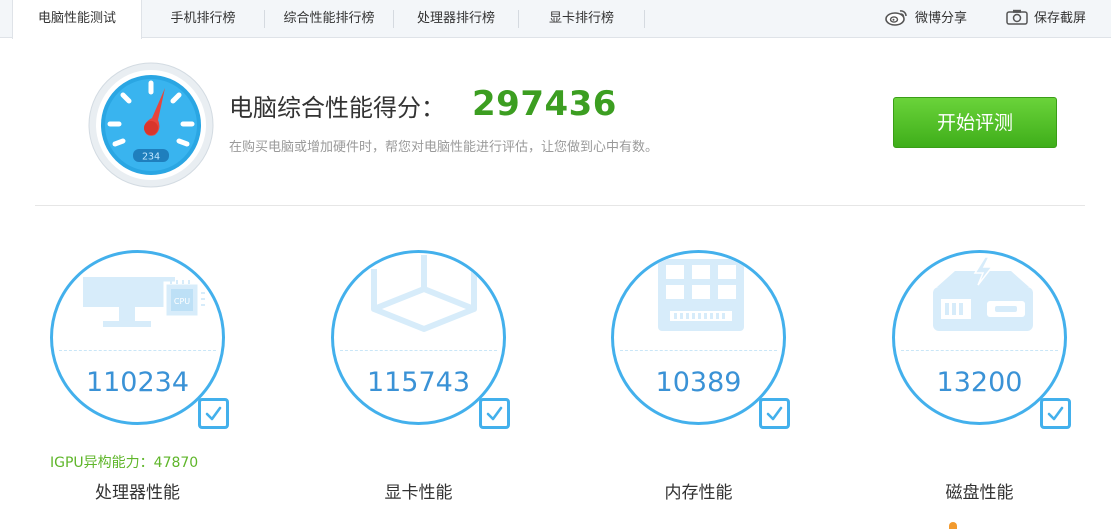 This screenshot has height=529, width=1111. What do you see at coordinates (337, 108) in the screenshot?
I see `score-title: 电脑综合性能得分：` at bounding box center [337, 108].